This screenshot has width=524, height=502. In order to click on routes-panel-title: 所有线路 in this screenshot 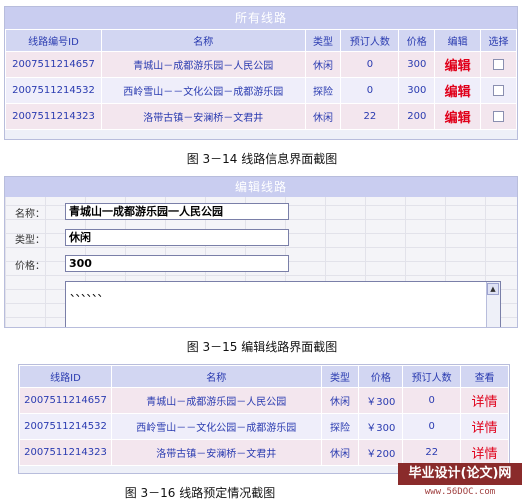, I will do `click(261, 18)`.